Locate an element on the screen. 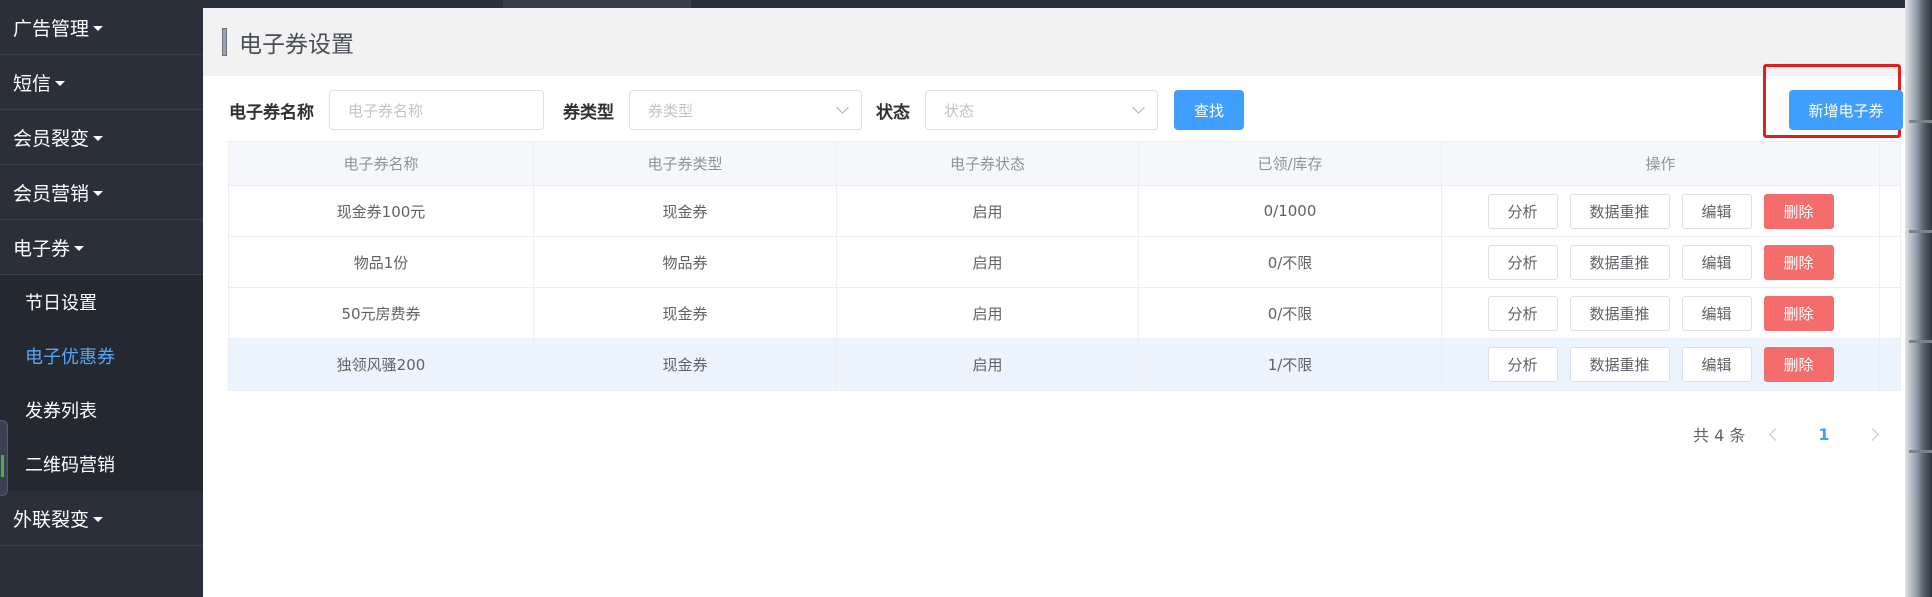 The width and height of the screenshot is (1932, 597). name-filter-placeholder: 电子券名称 is located at coordinates (386, 110).